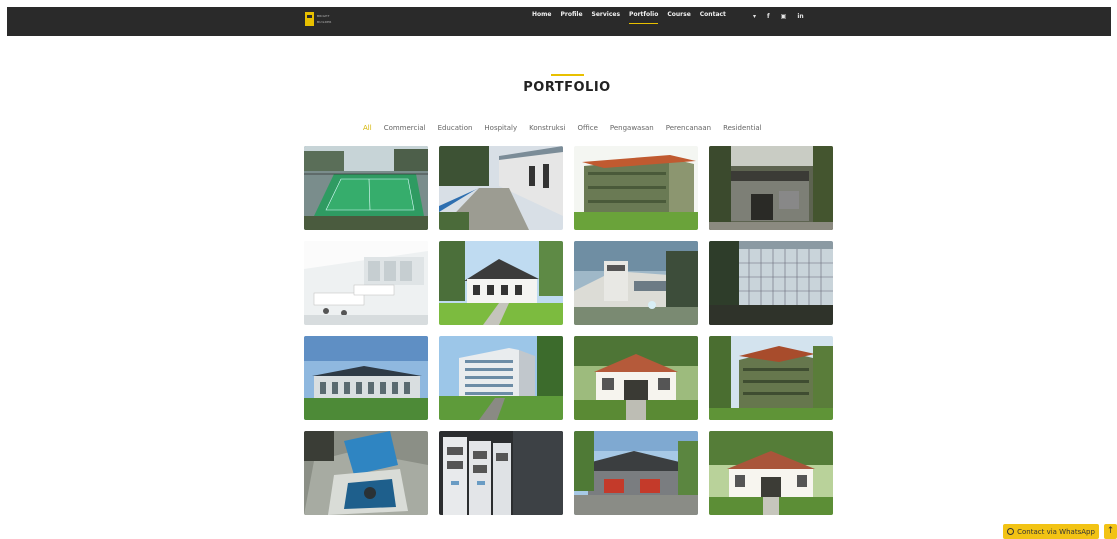 The width and height of the screenshot is (1117, 539). What do you see at coordinates (500, 128) in the screenshot?
I see `filter-hospitaly: Hospitaly` at bounding box center [500, 128].